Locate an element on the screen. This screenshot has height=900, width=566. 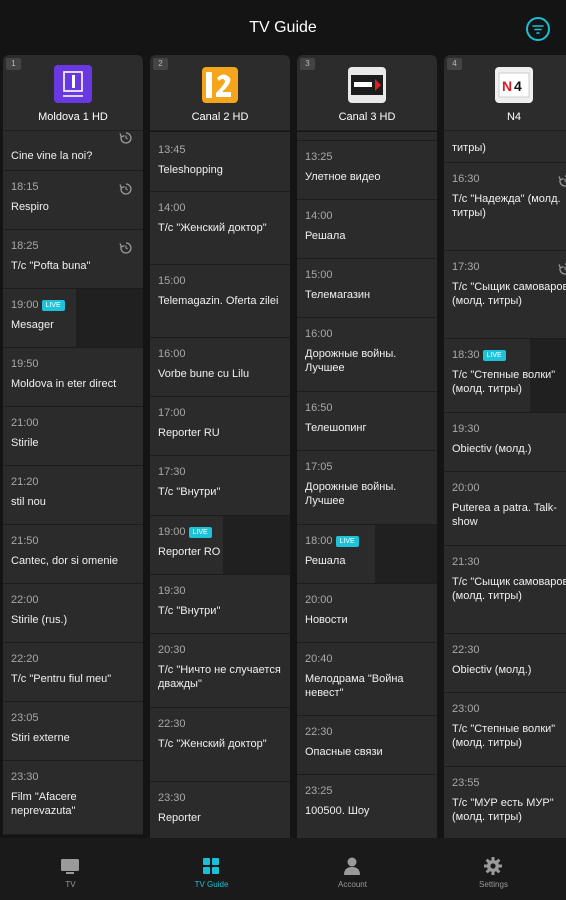
program-item: 21:00 Stirile is located at coordinates (73, 436).